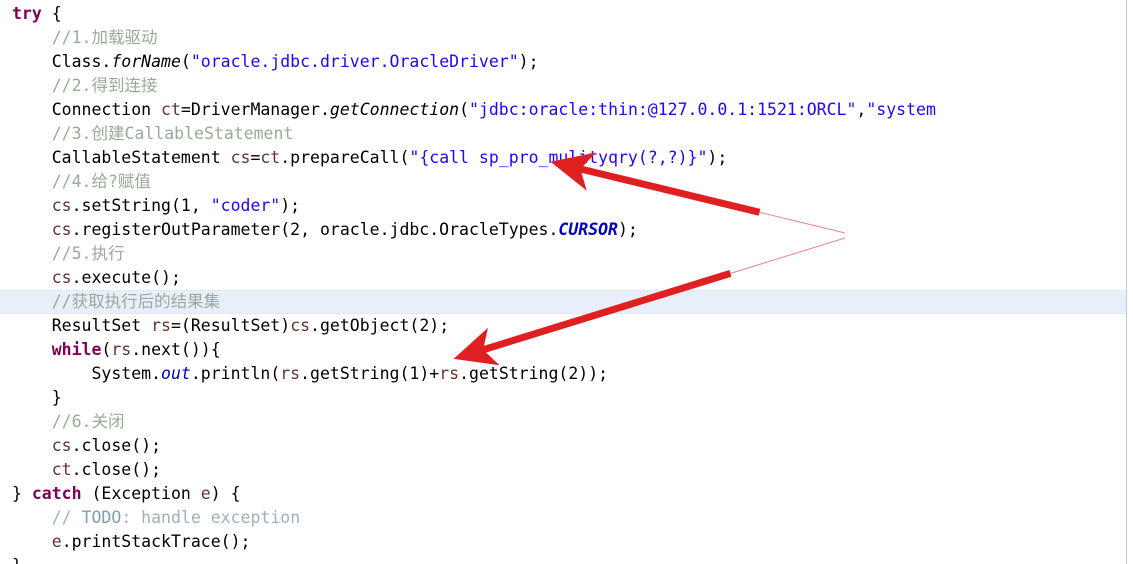 Image resolution: width=1133 pixels, height=564 pixels. I want to click on code-token: .getString(1)+, so click(370, 373).